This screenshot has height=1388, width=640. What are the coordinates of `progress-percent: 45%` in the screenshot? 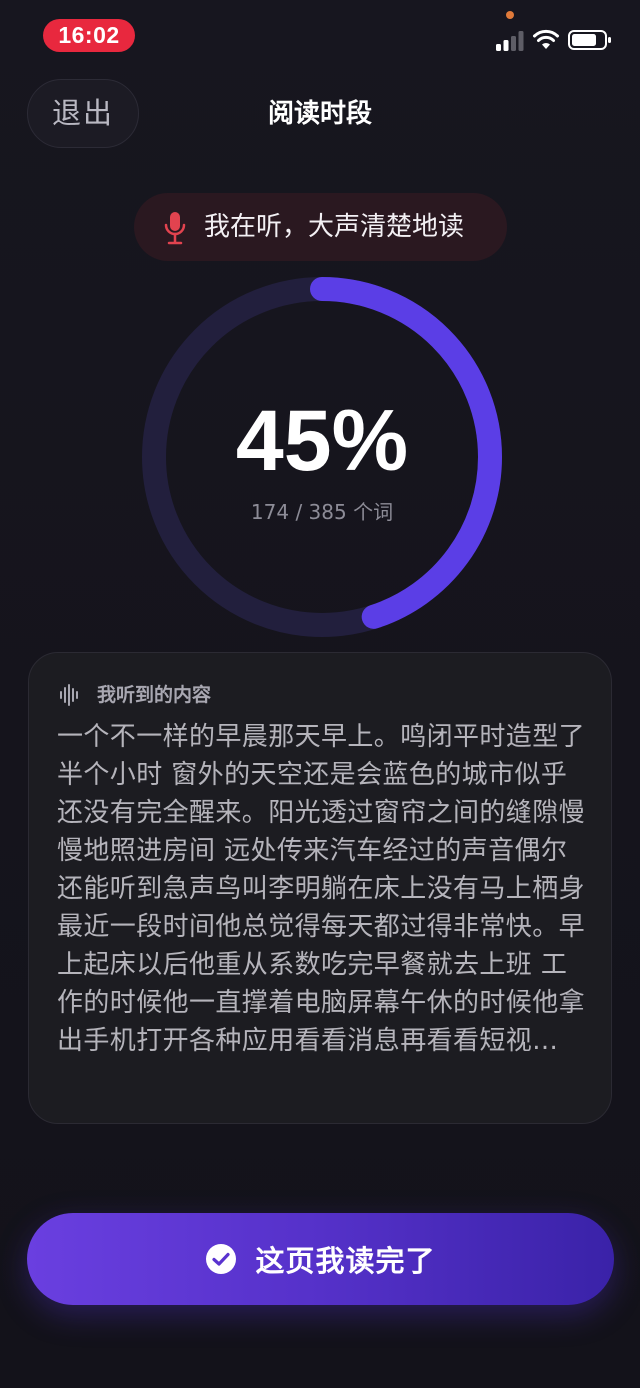 It's located at (322, 441).